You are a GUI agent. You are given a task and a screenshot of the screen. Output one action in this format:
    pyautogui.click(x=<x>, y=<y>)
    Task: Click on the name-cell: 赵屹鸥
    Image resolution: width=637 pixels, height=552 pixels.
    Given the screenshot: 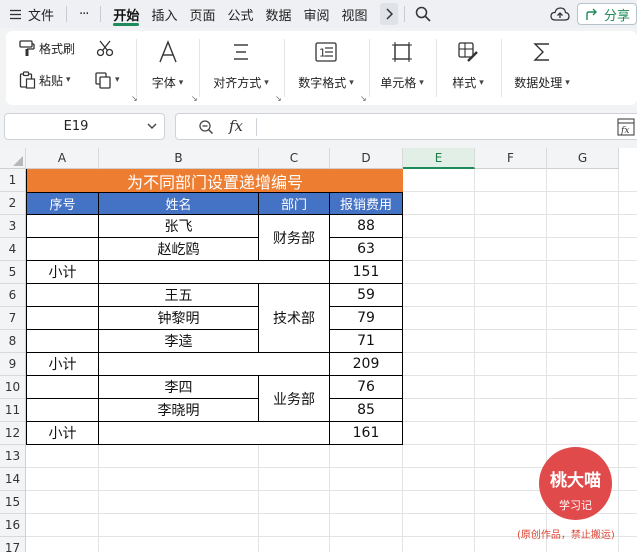 What is the action you would take?
    pyautogui.click(x=179, y=249)
    